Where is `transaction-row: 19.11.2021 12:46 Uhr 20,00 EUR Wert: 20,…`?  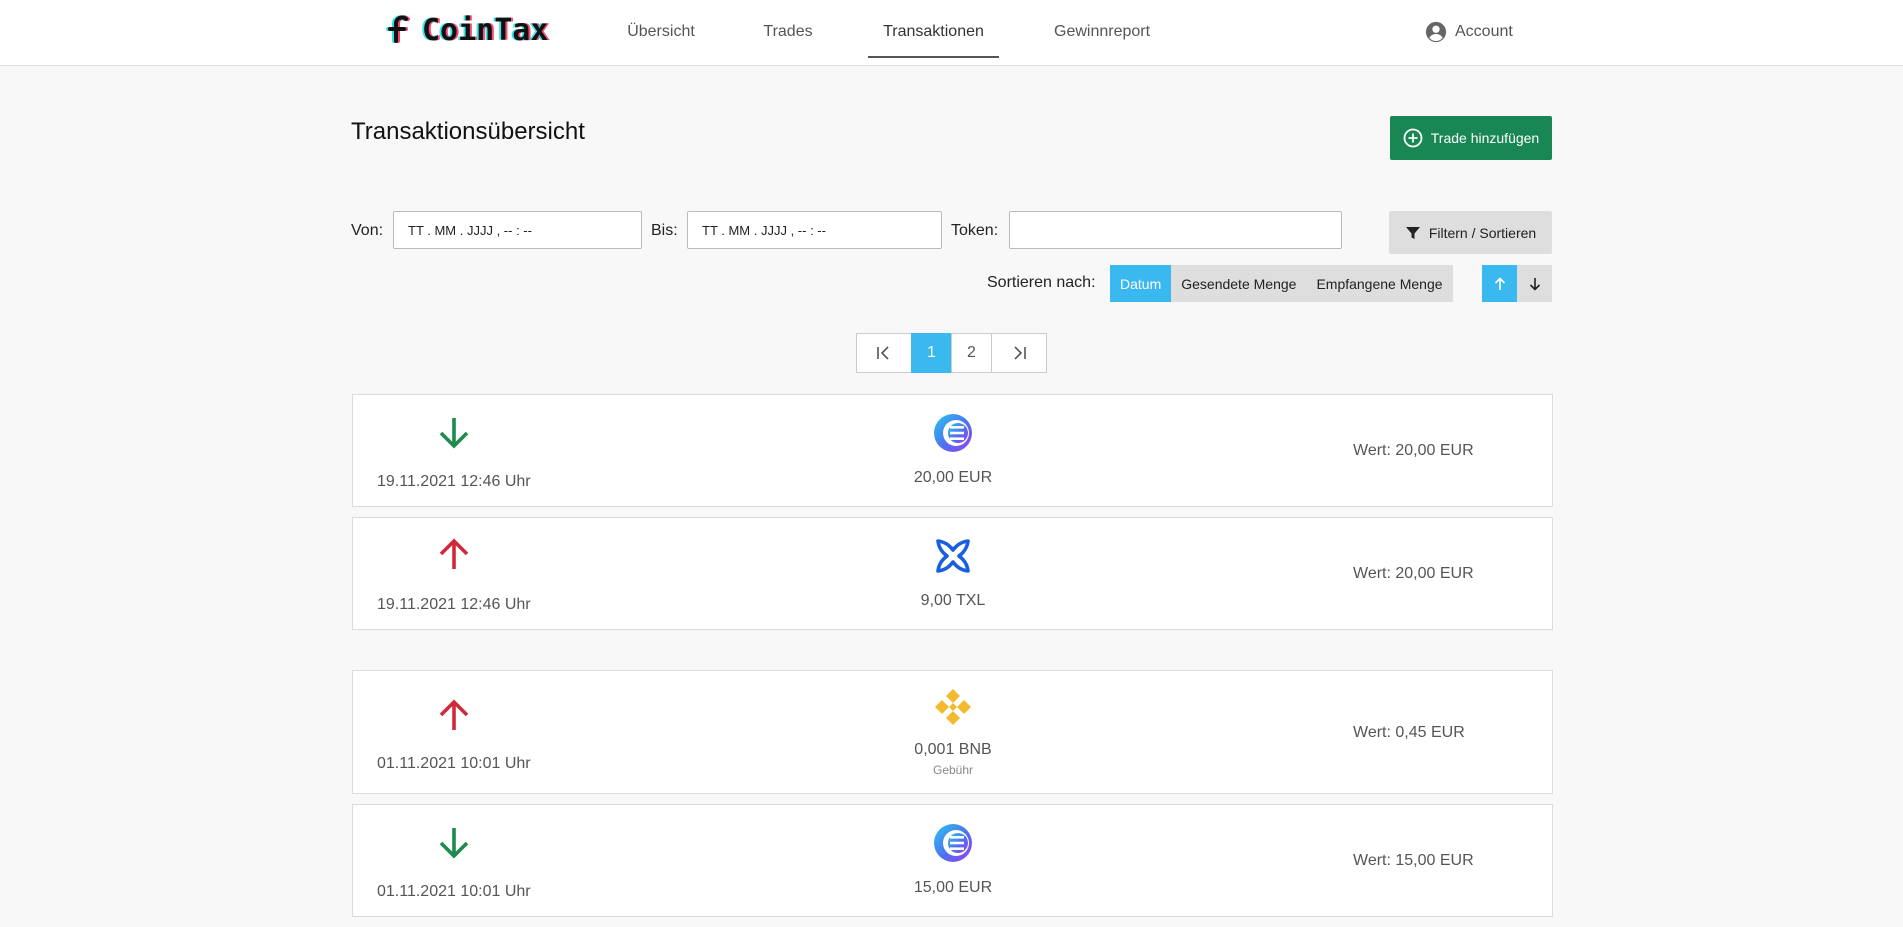
transaction-row: 19.11.2021 12:46 Uhr 20,00 EUR Wert: 20,… is located at coordinates (952, 450).